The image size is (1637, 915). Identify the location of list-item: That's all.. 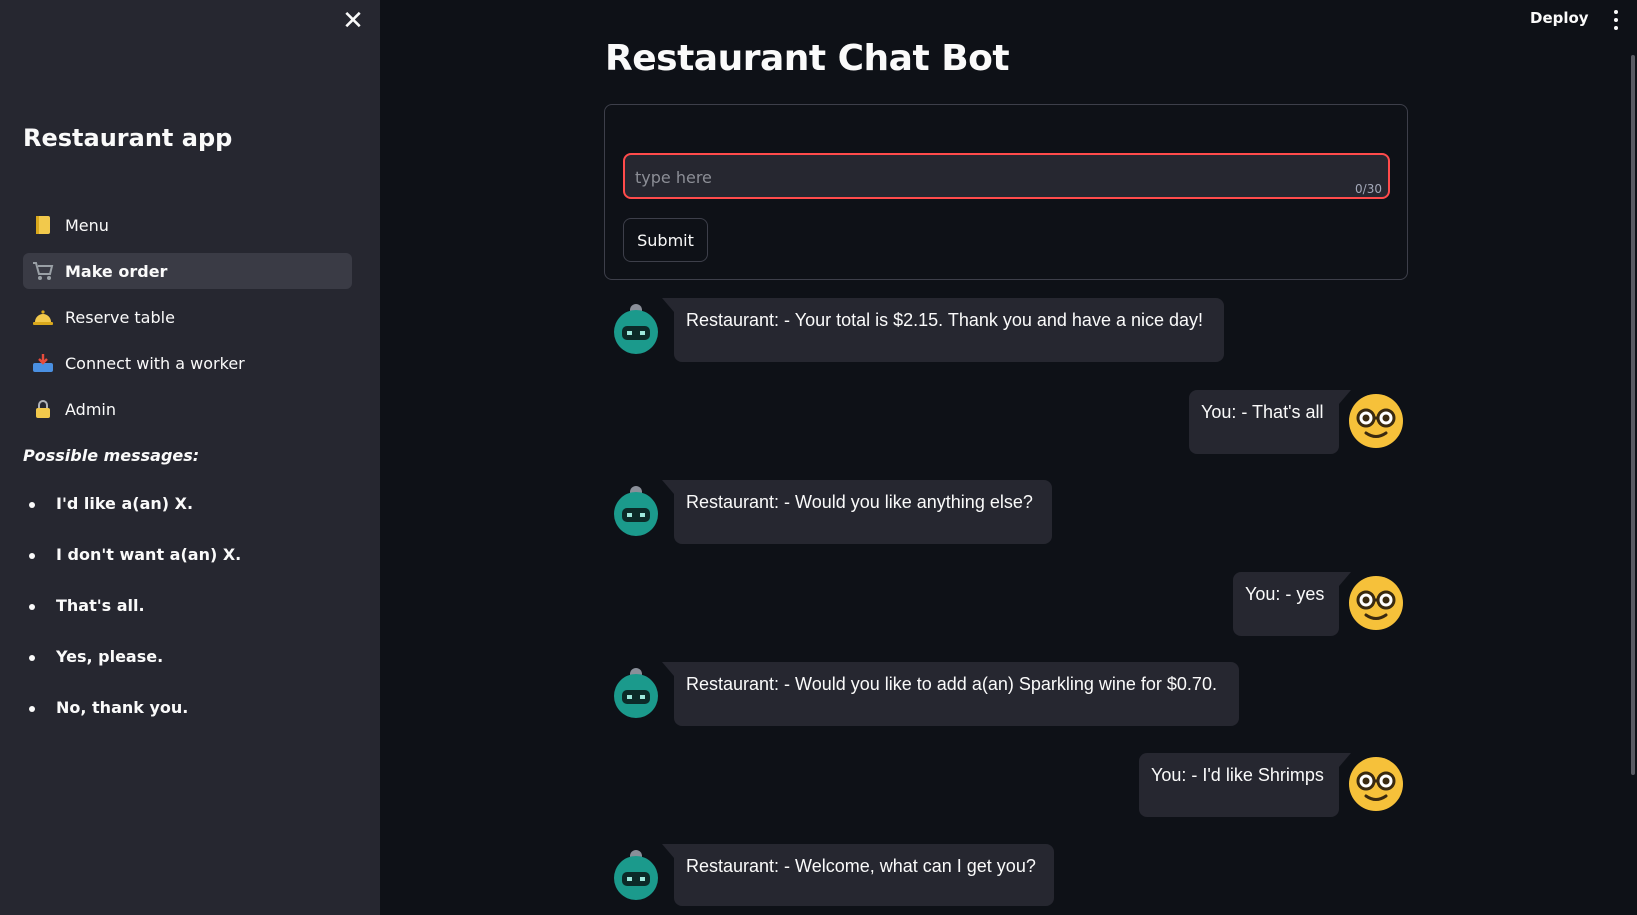
(132, 617).